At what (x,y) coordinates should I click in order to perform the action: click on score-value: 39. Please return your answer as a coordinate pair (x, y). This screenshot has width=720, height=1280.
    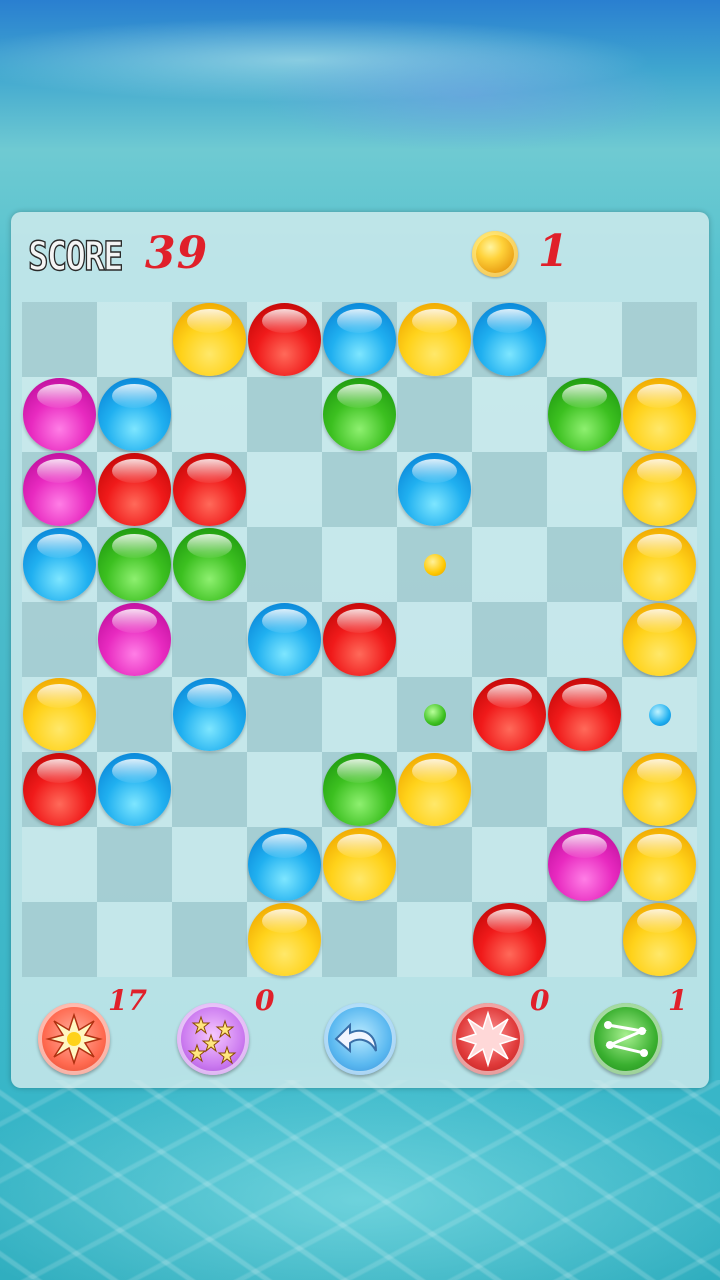
    Looking at the image, I should click on (177, 253).